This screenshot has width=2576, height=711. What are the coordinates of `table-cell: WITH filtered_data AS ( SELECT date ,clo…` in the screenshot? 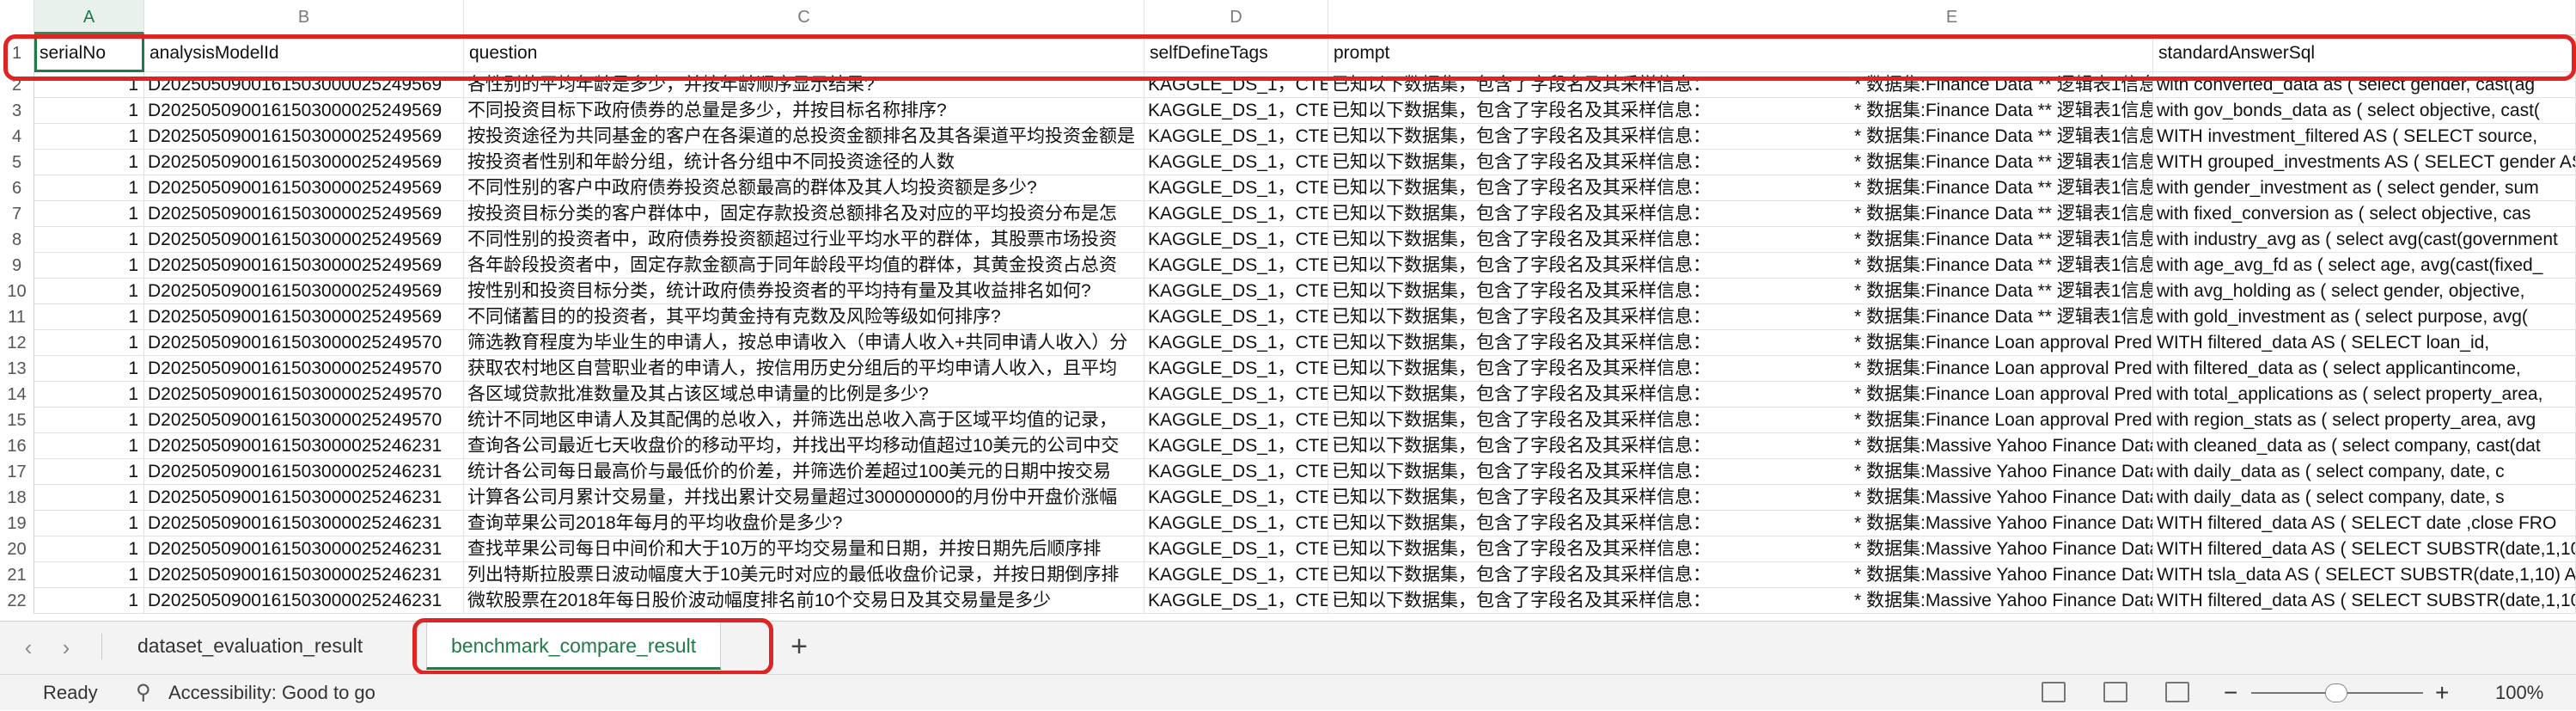 It's located at (2364, 523).